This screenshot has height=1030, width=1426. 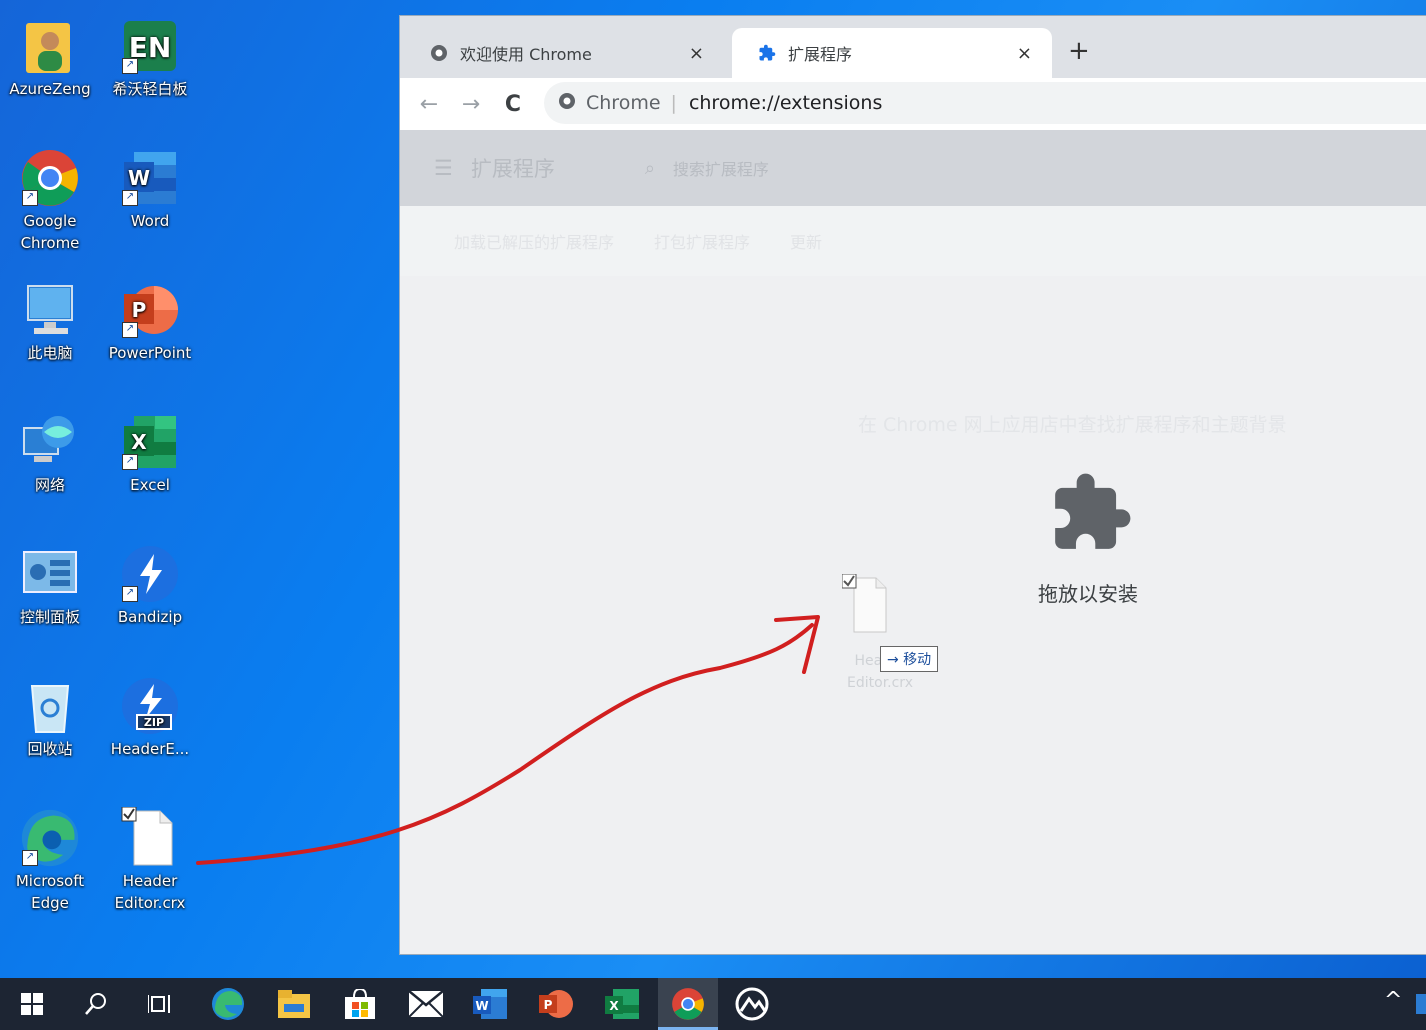 I want to click on app-icon, so click(x=752, y=1004).